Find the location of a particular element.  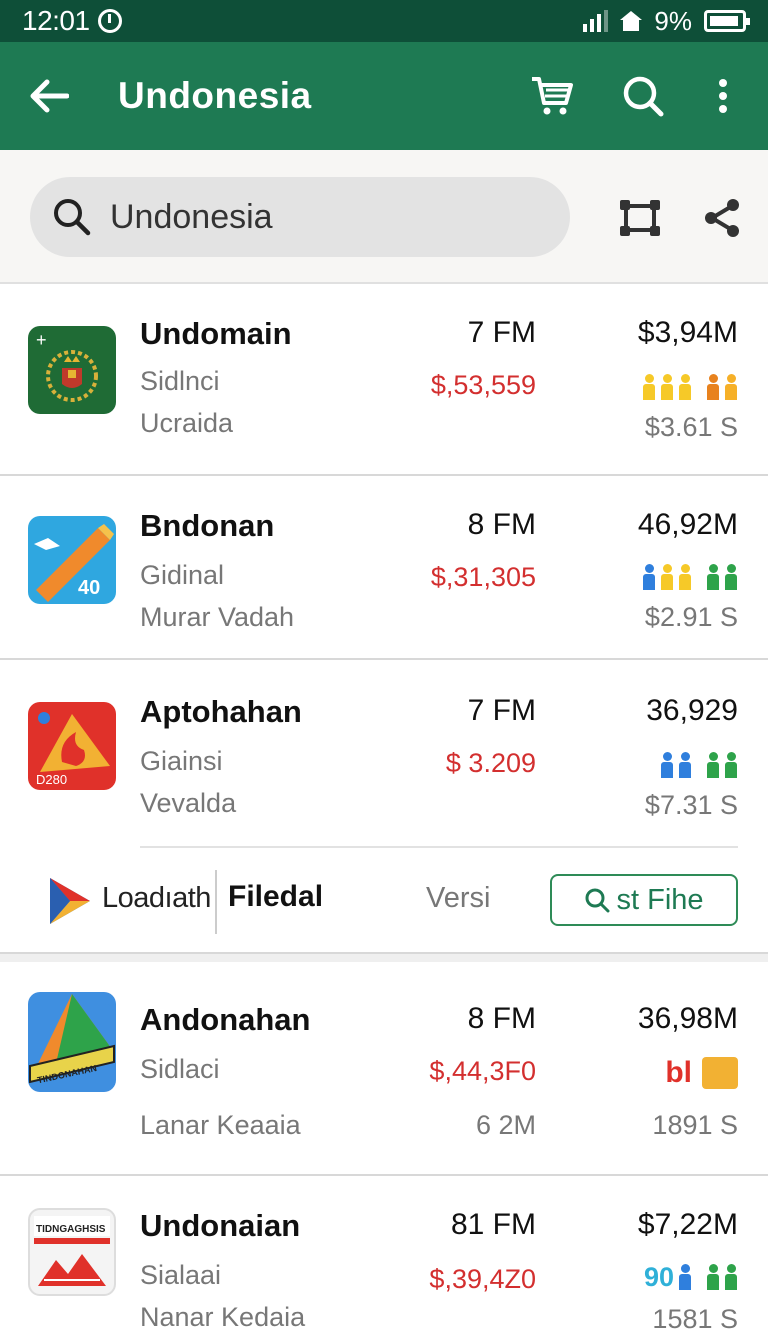

app-developer: Murar Vadah is located at coordinates (217, 617).